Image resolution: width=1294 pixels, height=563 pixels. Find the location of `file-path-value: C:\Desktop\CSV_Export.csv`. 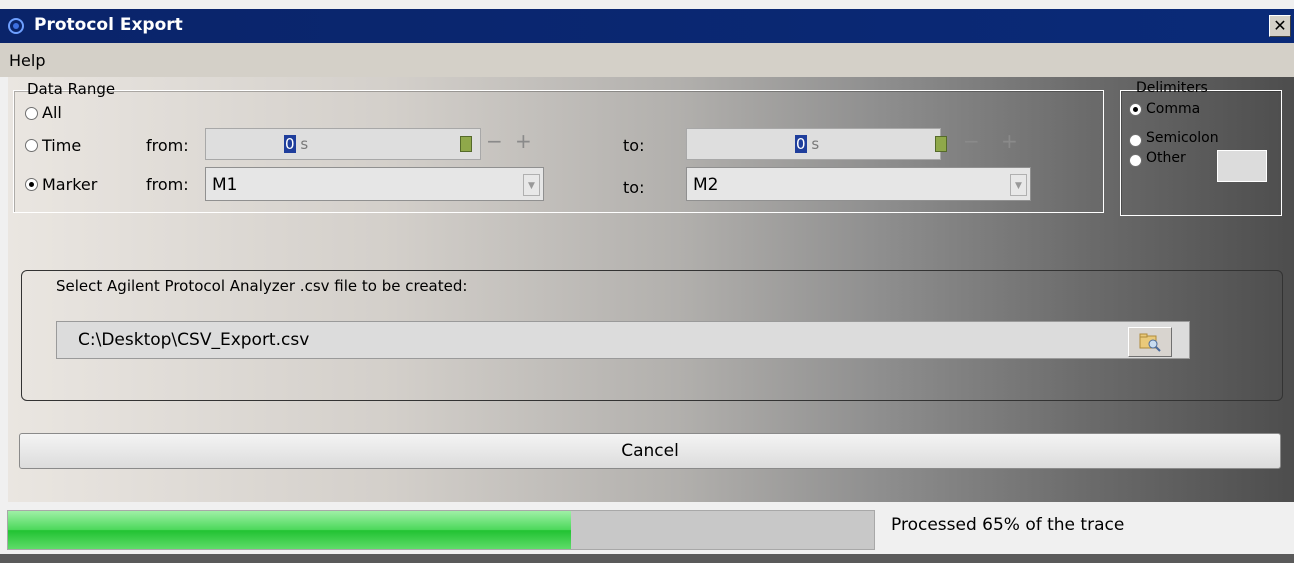

file-path-value: C:\Desktop\CSV_Export.csv is located at coordinates (194, 340).